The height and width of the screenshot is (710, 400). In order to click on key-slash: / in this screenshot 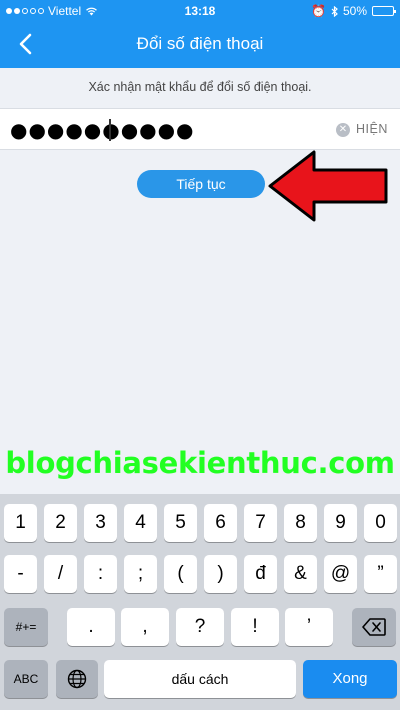, I will do `click(60, 574)`.